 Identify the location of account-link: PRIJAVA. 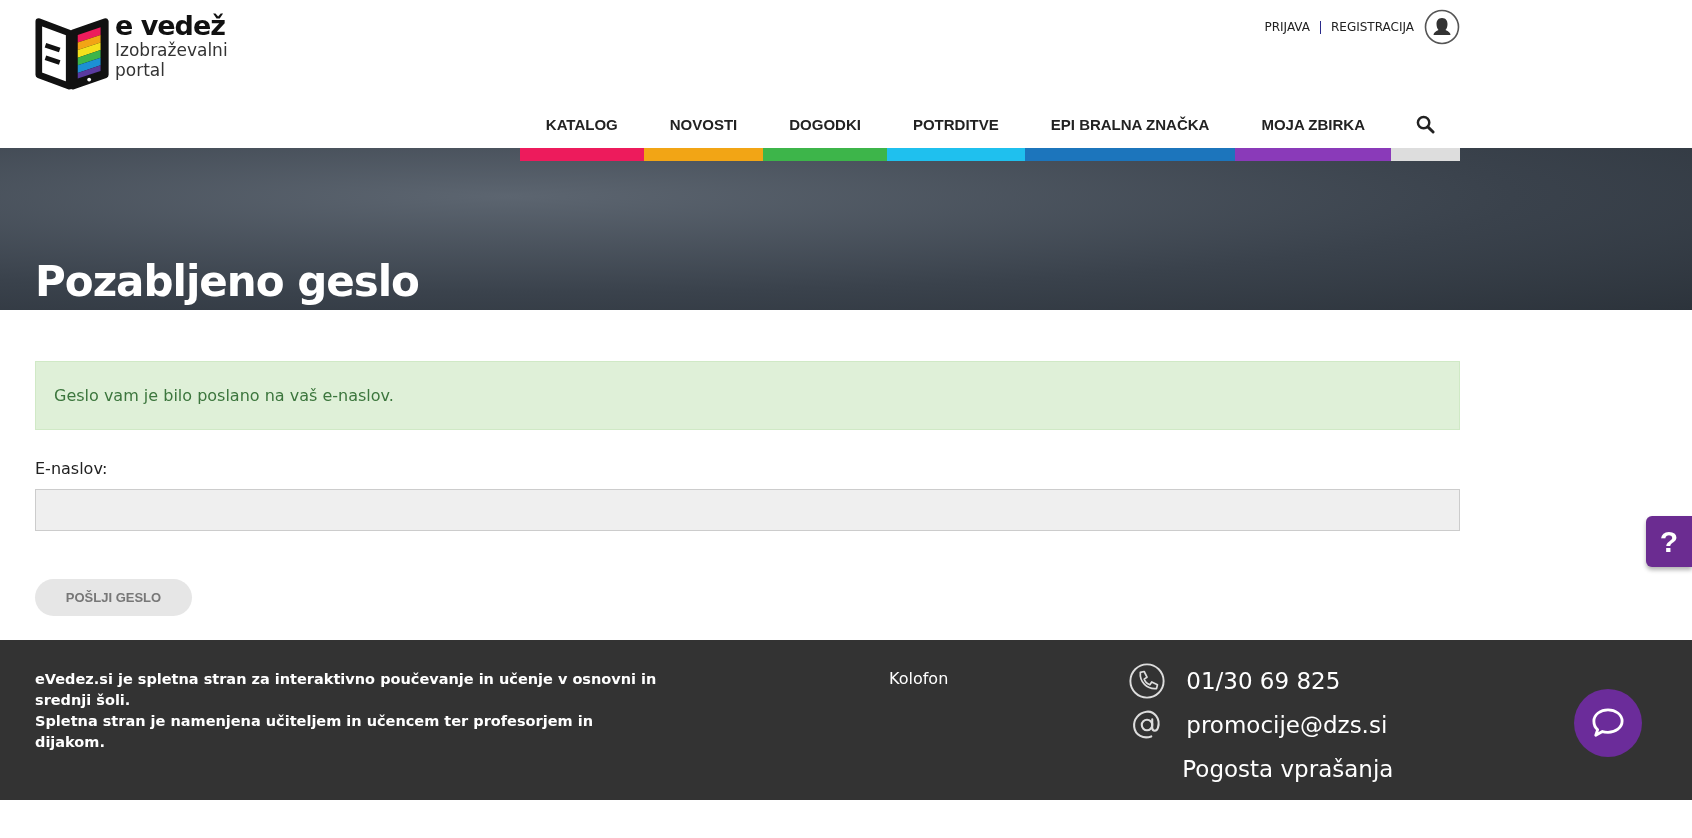
(1287, 27).